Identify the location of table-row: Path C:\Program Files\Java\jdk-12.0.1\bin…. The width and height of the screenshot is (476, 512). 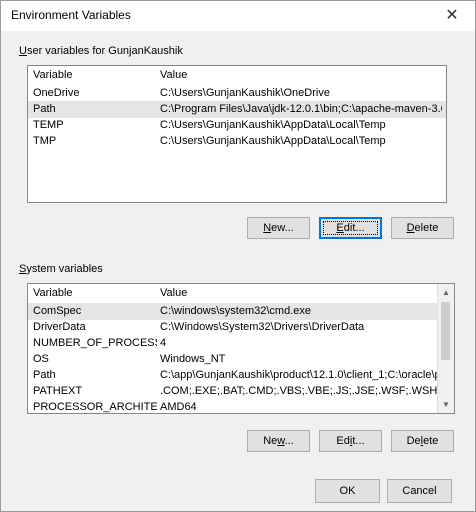
(237, 109).